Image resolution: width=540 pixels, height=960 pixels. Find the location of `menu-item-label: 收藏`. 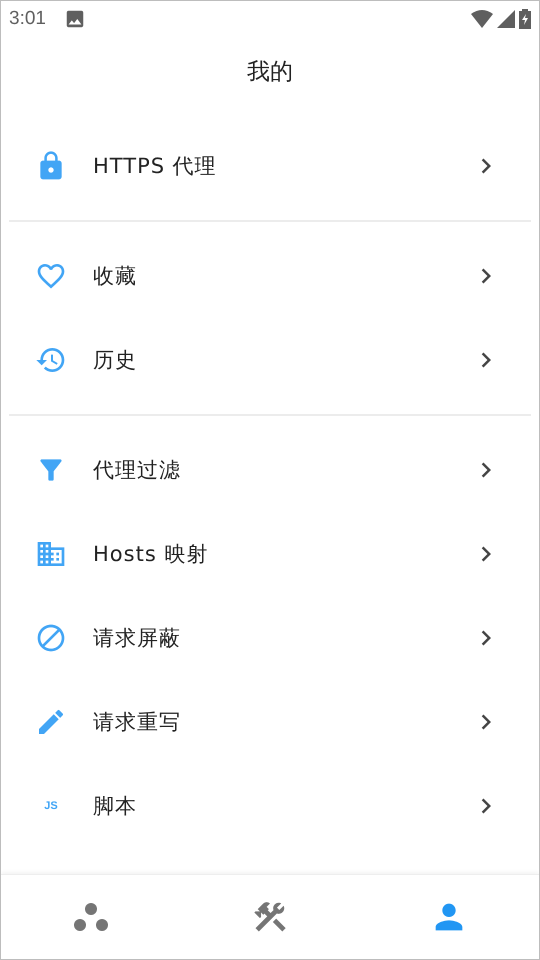

menu-item-label: 收藏 is located at coordinates (115, 276).